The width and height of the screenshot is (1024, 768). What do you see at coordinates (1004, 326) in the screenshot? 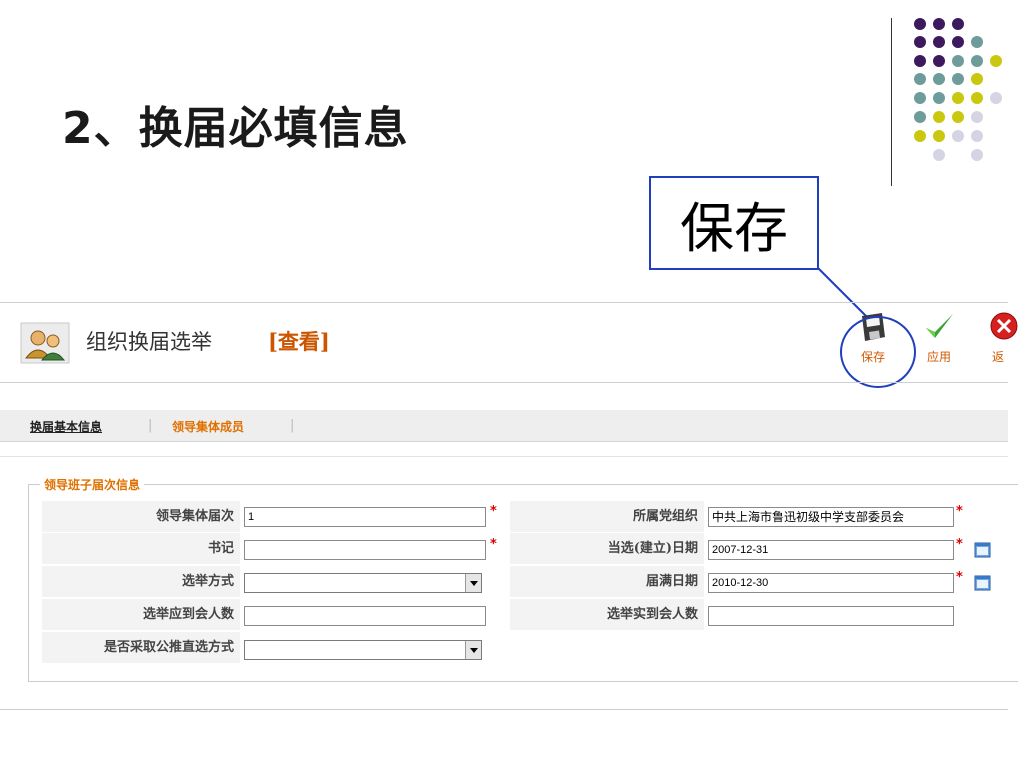
I see `close-icon` at bounding box center [1004, 326].